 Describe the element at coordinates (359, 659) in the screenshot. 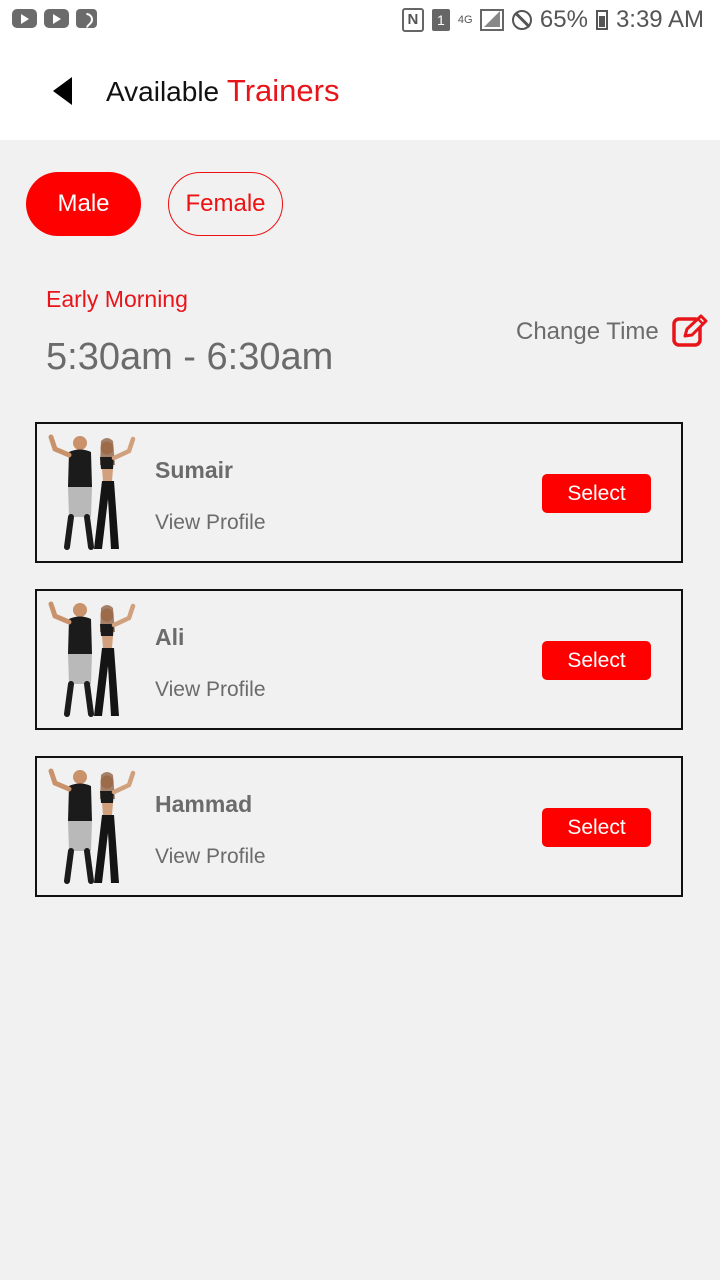

I see `trainer-card: Ali View Profile Select` at that location.